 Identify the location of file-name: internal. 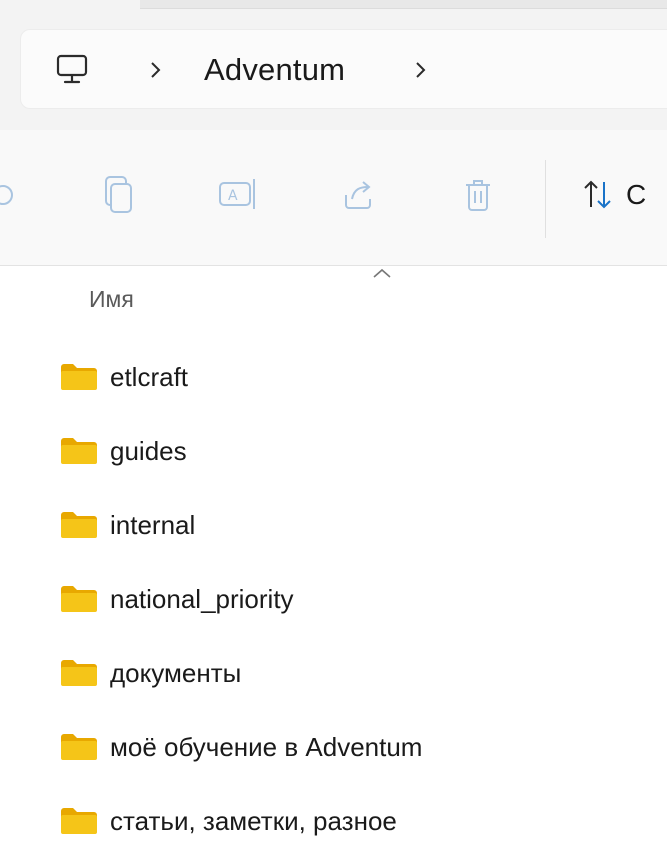
(153, 525).